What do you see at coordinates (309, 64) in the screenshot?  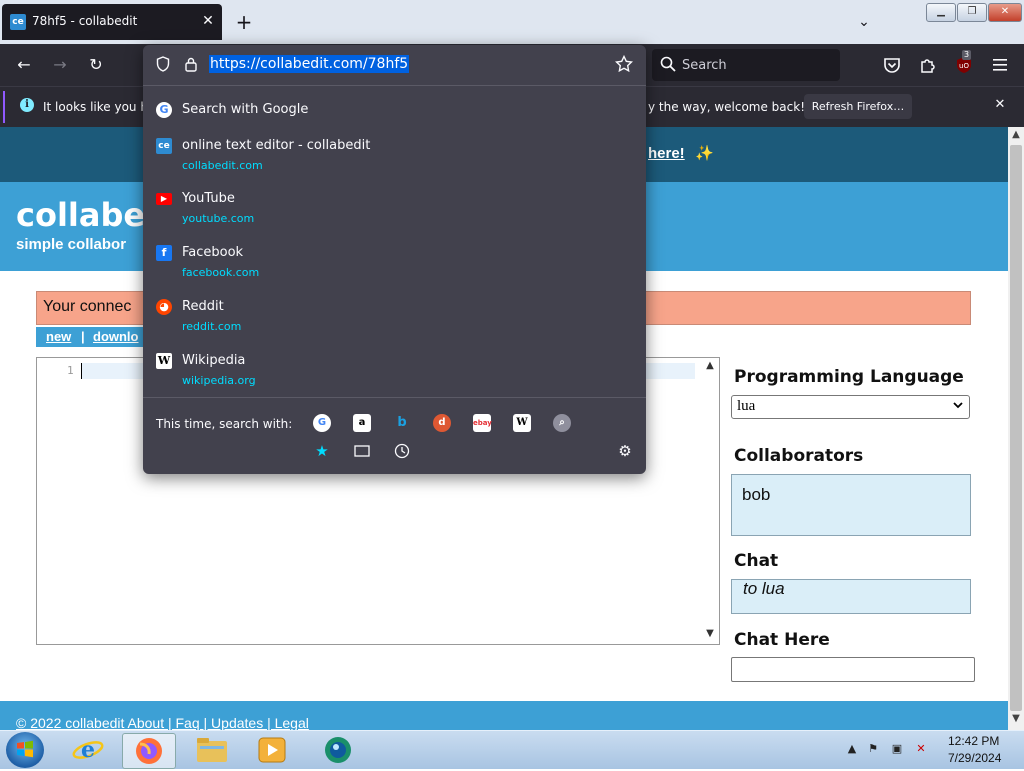 I see `url-text: https://collabedit.com/78hf5` at bounding box center [309, 64].